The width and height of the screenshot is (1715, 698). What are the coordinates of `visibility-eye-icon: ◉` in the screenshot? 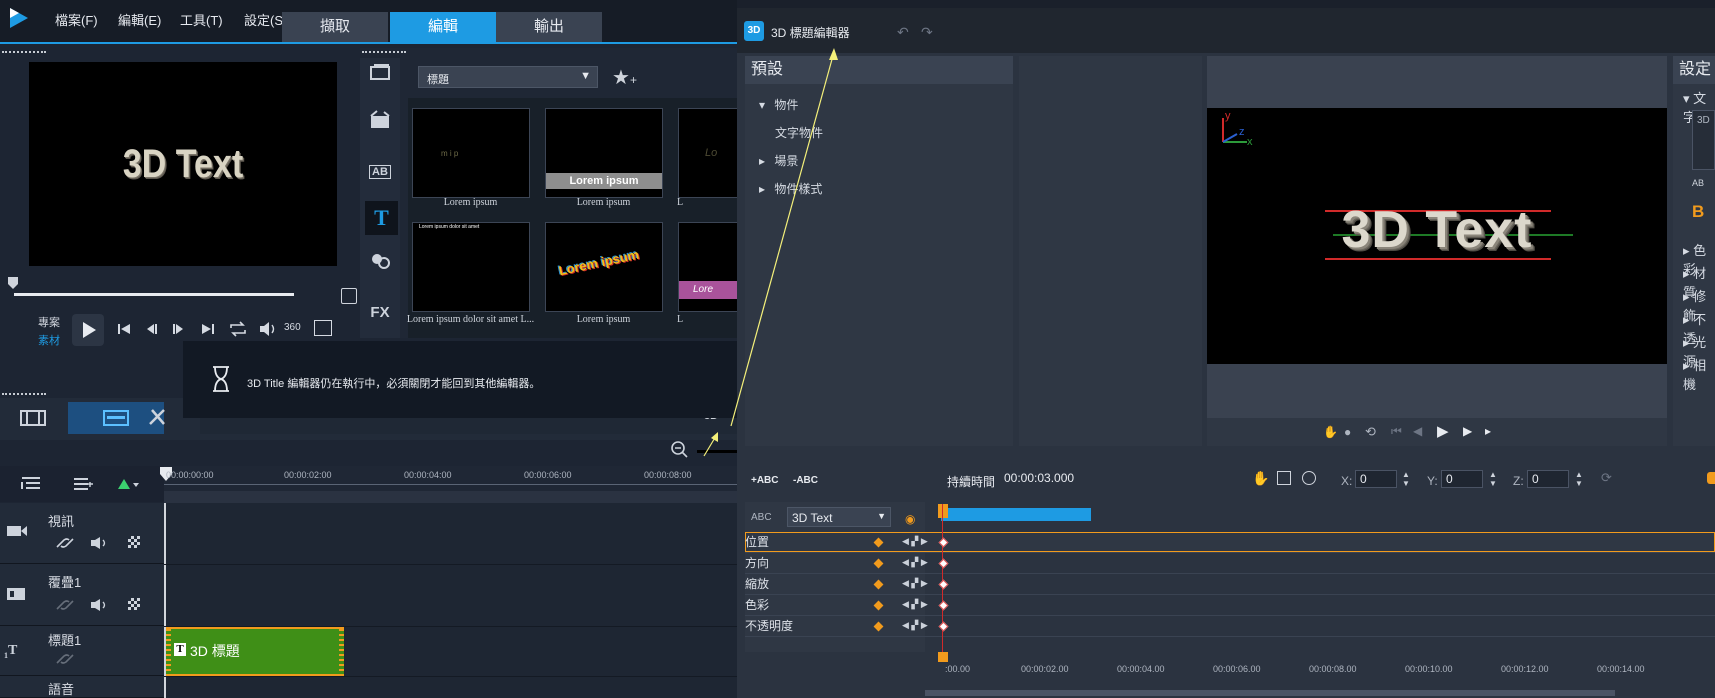 It's located at (910, 519).